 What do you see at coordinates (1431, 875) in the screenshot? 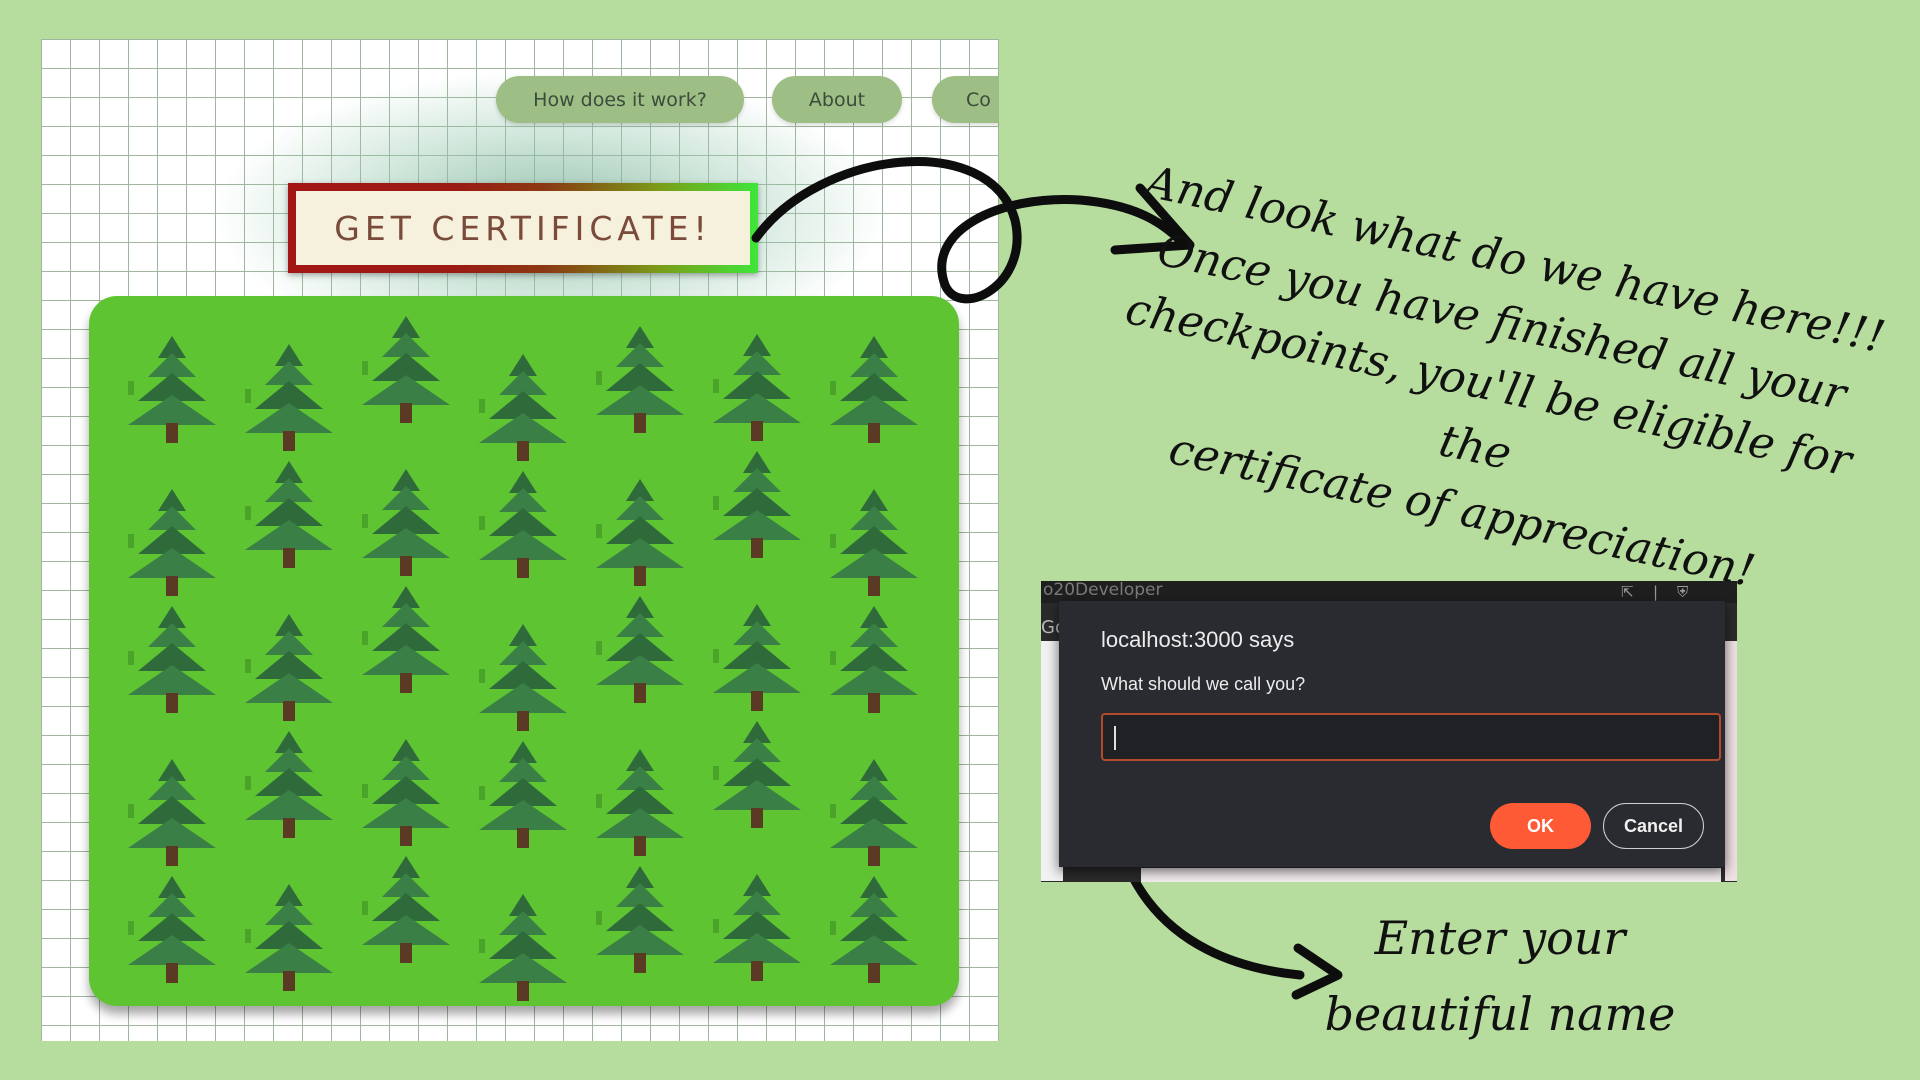
I see `page-fragment-bottom` at bounding box center [1431, 875].